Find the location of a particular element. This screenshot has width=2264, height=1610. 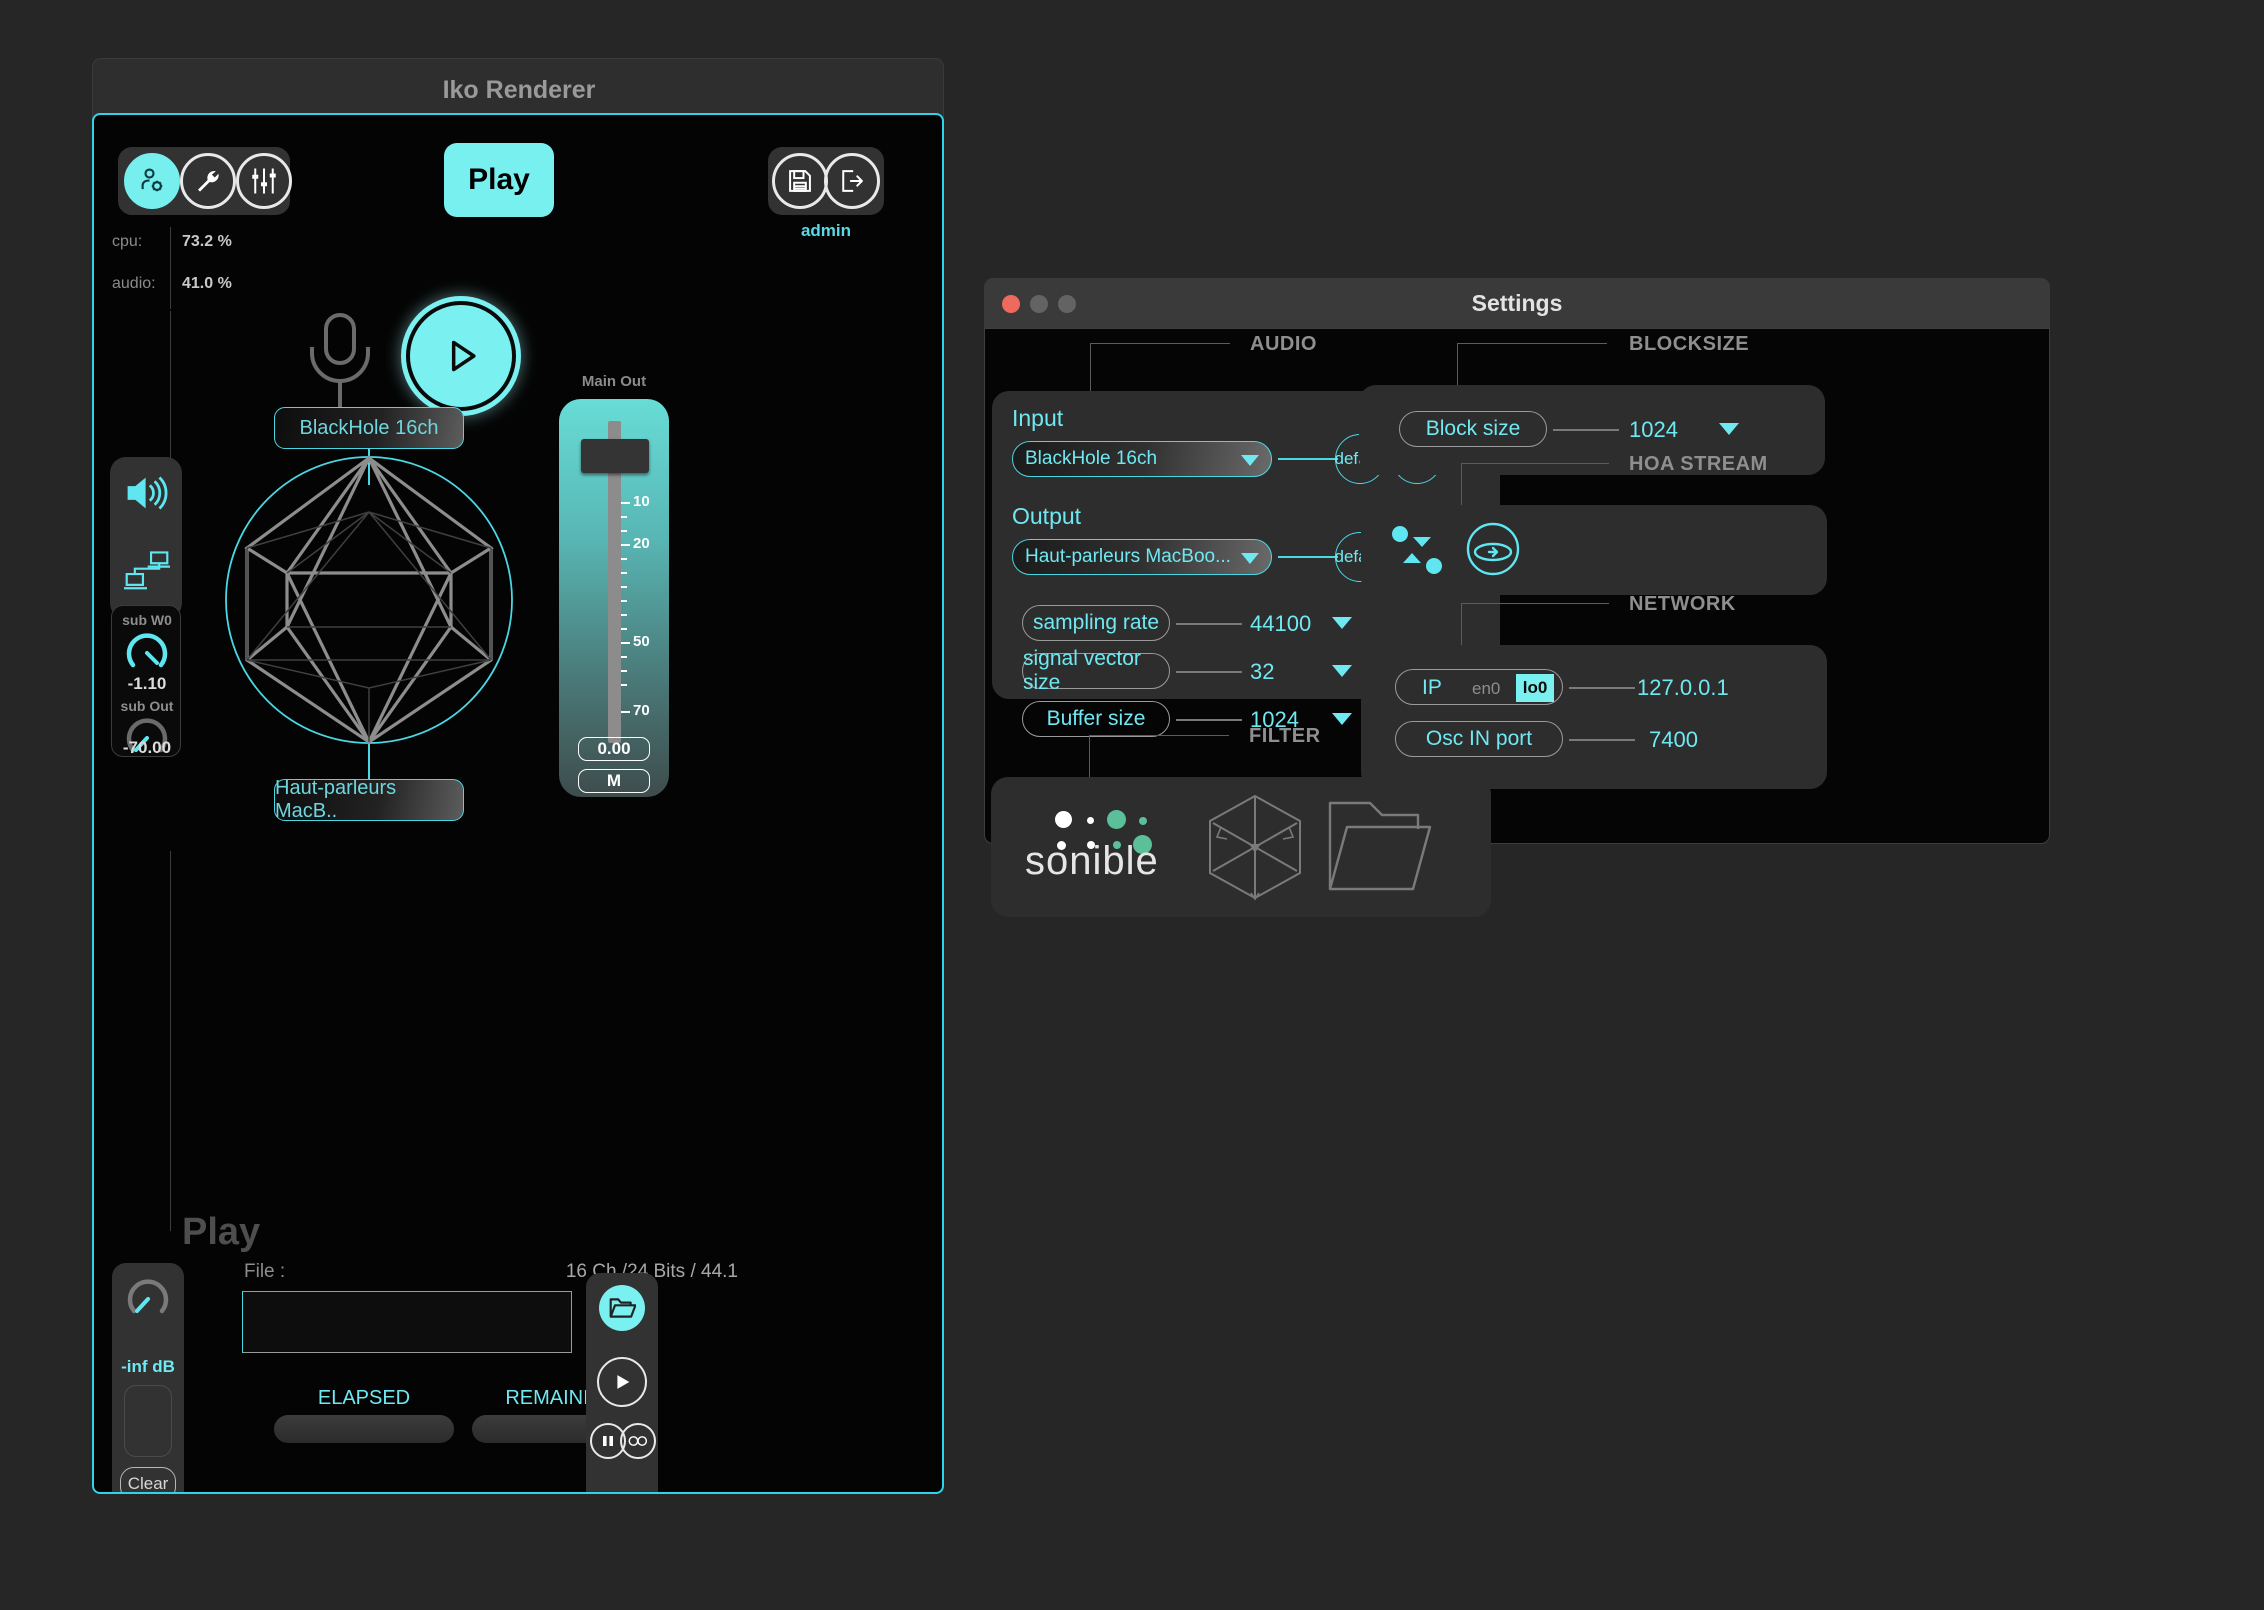

output-label: Output is located at coordinates (1047, 516).